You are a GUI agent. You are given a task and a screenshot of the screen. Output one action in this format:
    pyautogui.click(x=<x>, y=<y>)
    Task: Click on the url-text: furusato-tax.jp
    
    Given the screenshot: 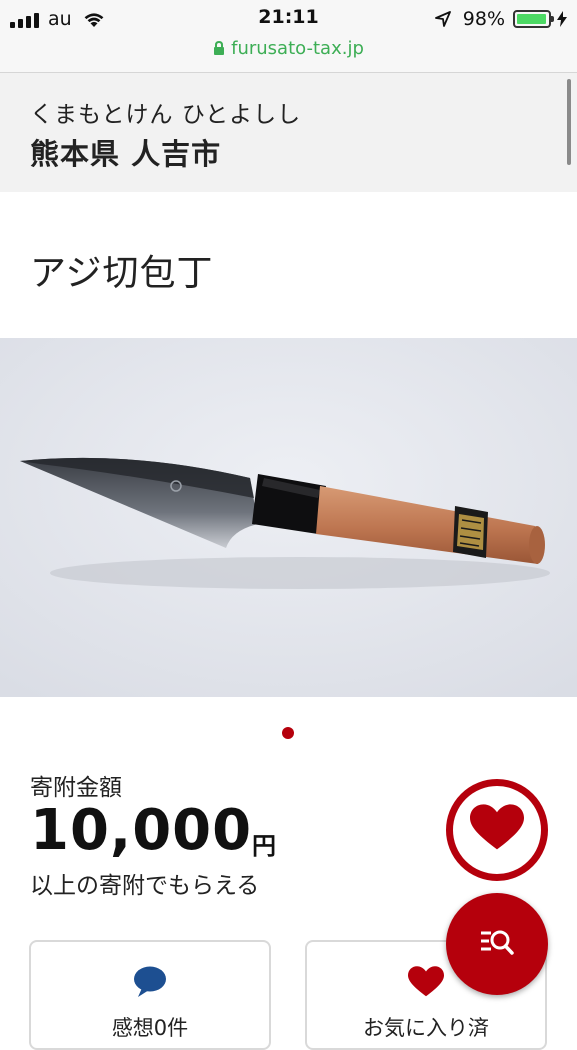 What is the action you would take?
    pyautogui.click(x=297, y=48)
    